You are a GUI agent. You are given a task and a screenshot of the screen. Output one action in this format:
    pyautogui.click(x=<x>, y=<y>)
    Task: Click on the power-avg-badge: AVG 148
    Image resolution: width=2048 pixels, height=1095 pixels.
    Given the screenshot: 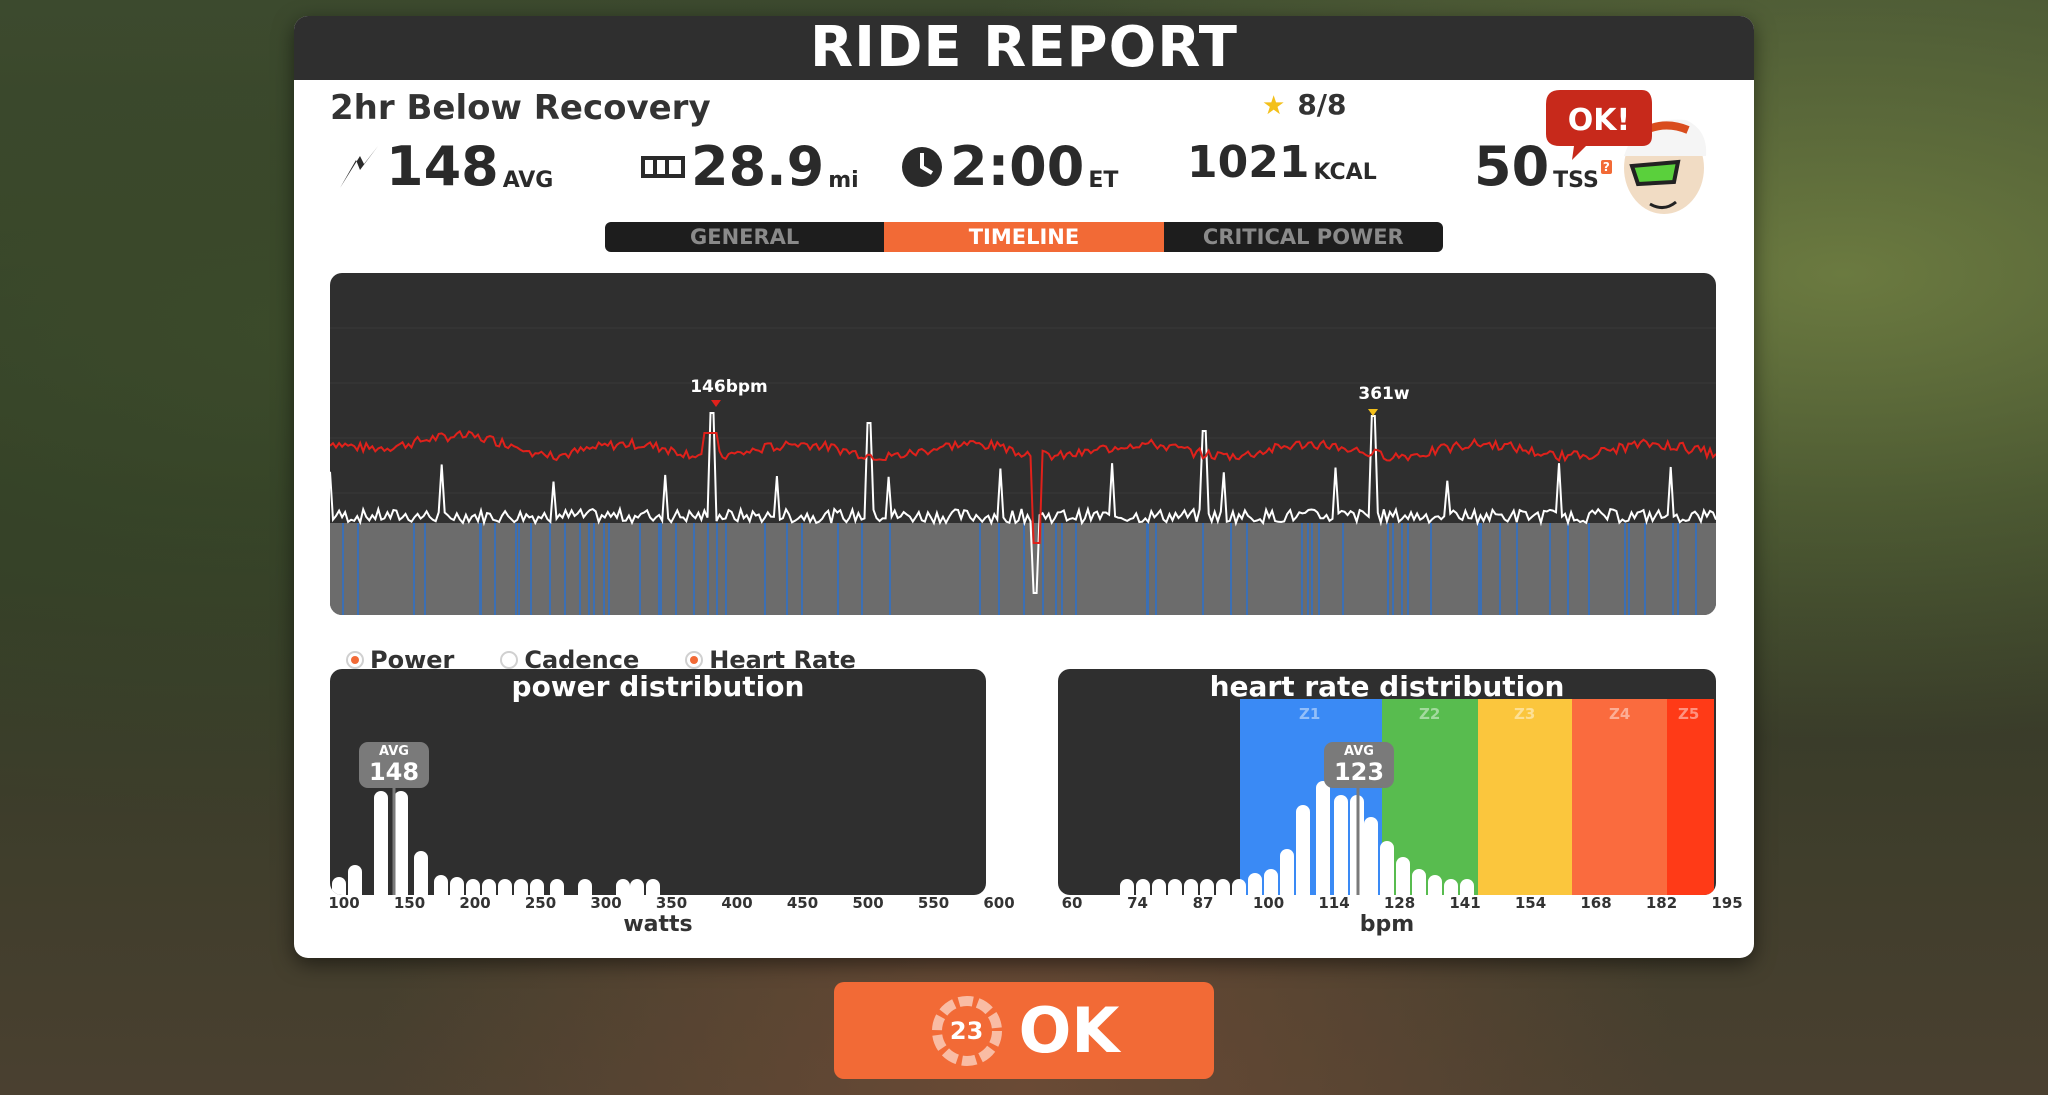 What is the action you would take?
    pyautogui.click(x=394, y=765)
    